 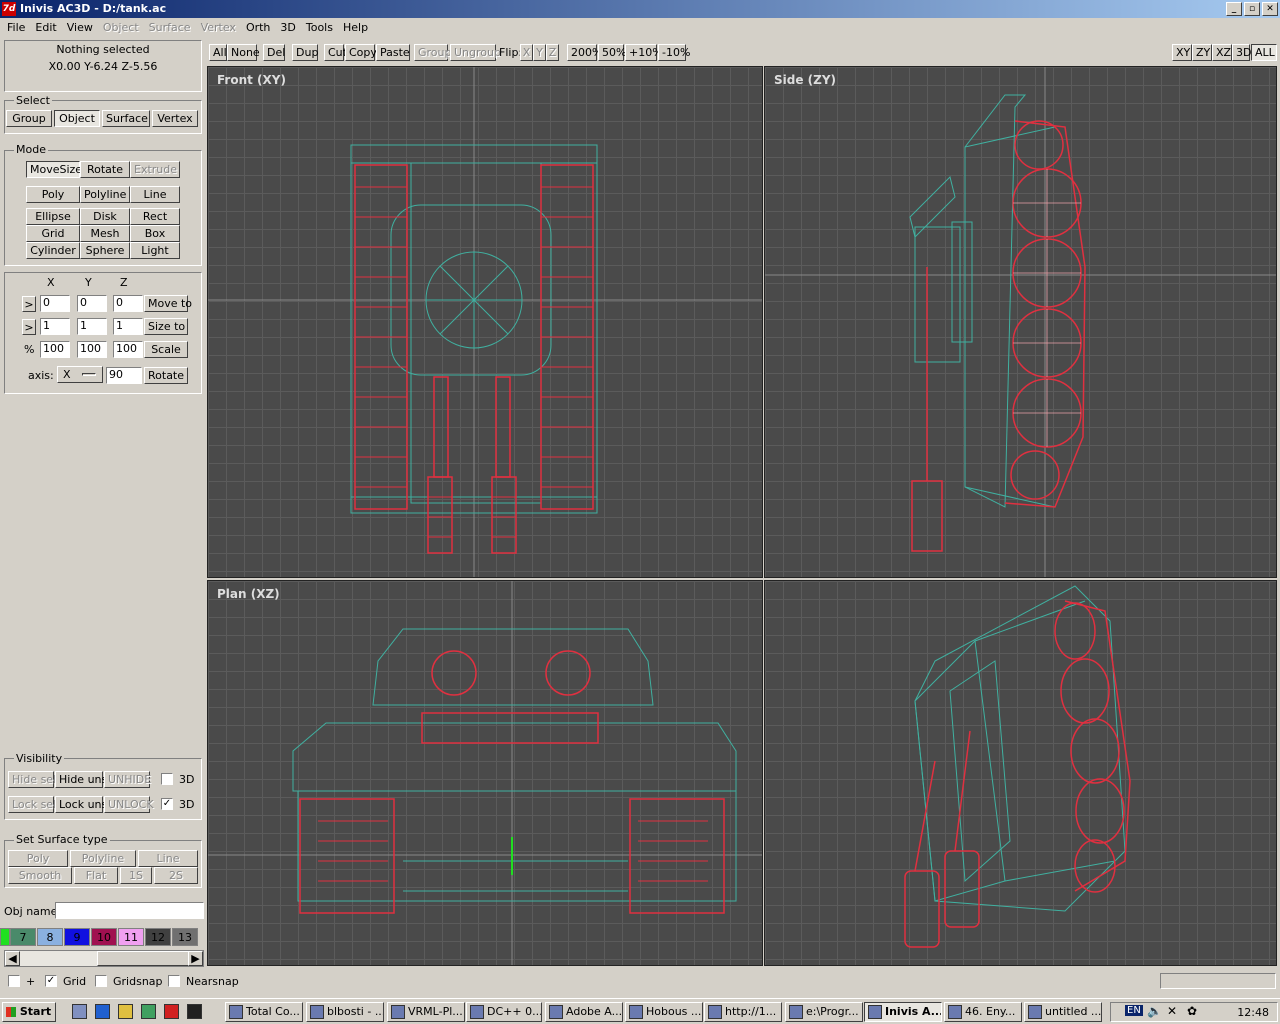 What do you see at coordinates (29, 118) in the screenshot?
I see `select-group-button: Group` at bounding box center [29, 118].